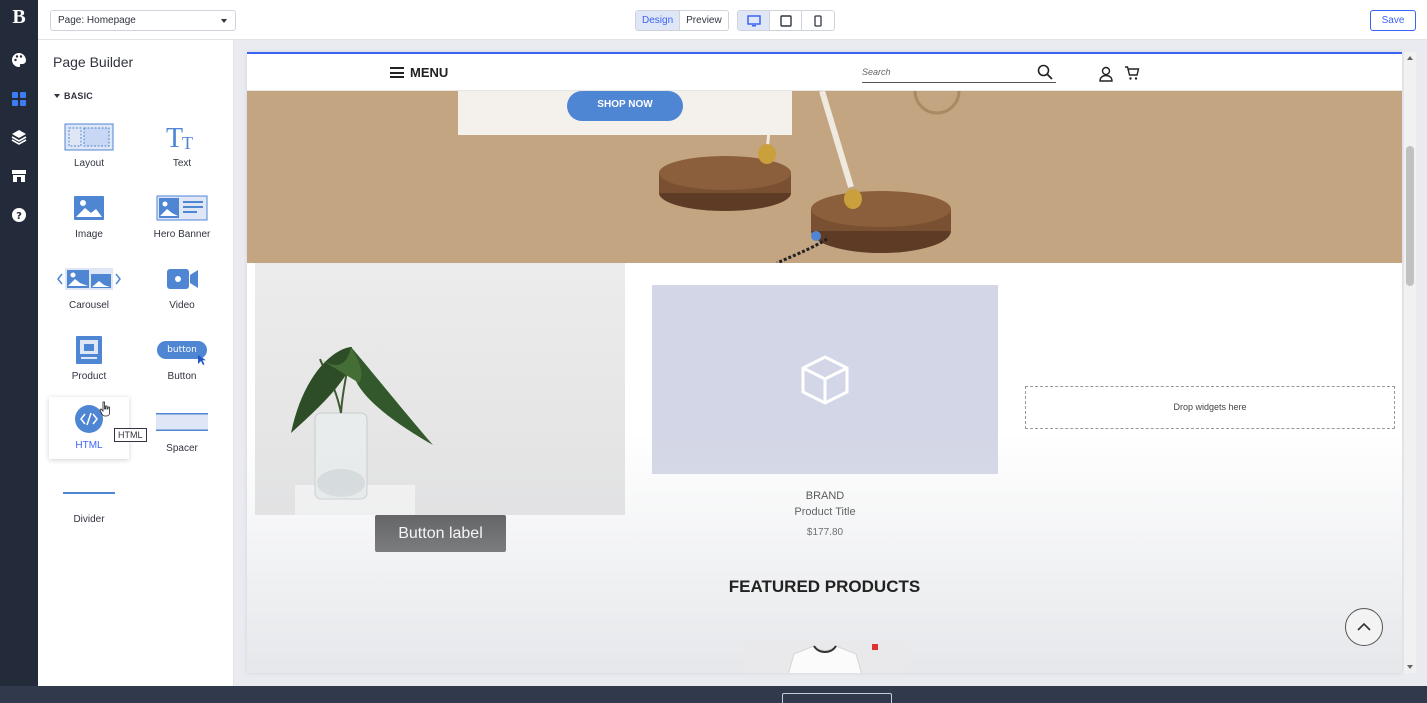 Image resolution: width=1427 pixels, height=703 pixels. What do you see at coordinates (93, 62) in the screenshot?
I see `sidebar-title: Page Builder` at bounding box center [93, 62].